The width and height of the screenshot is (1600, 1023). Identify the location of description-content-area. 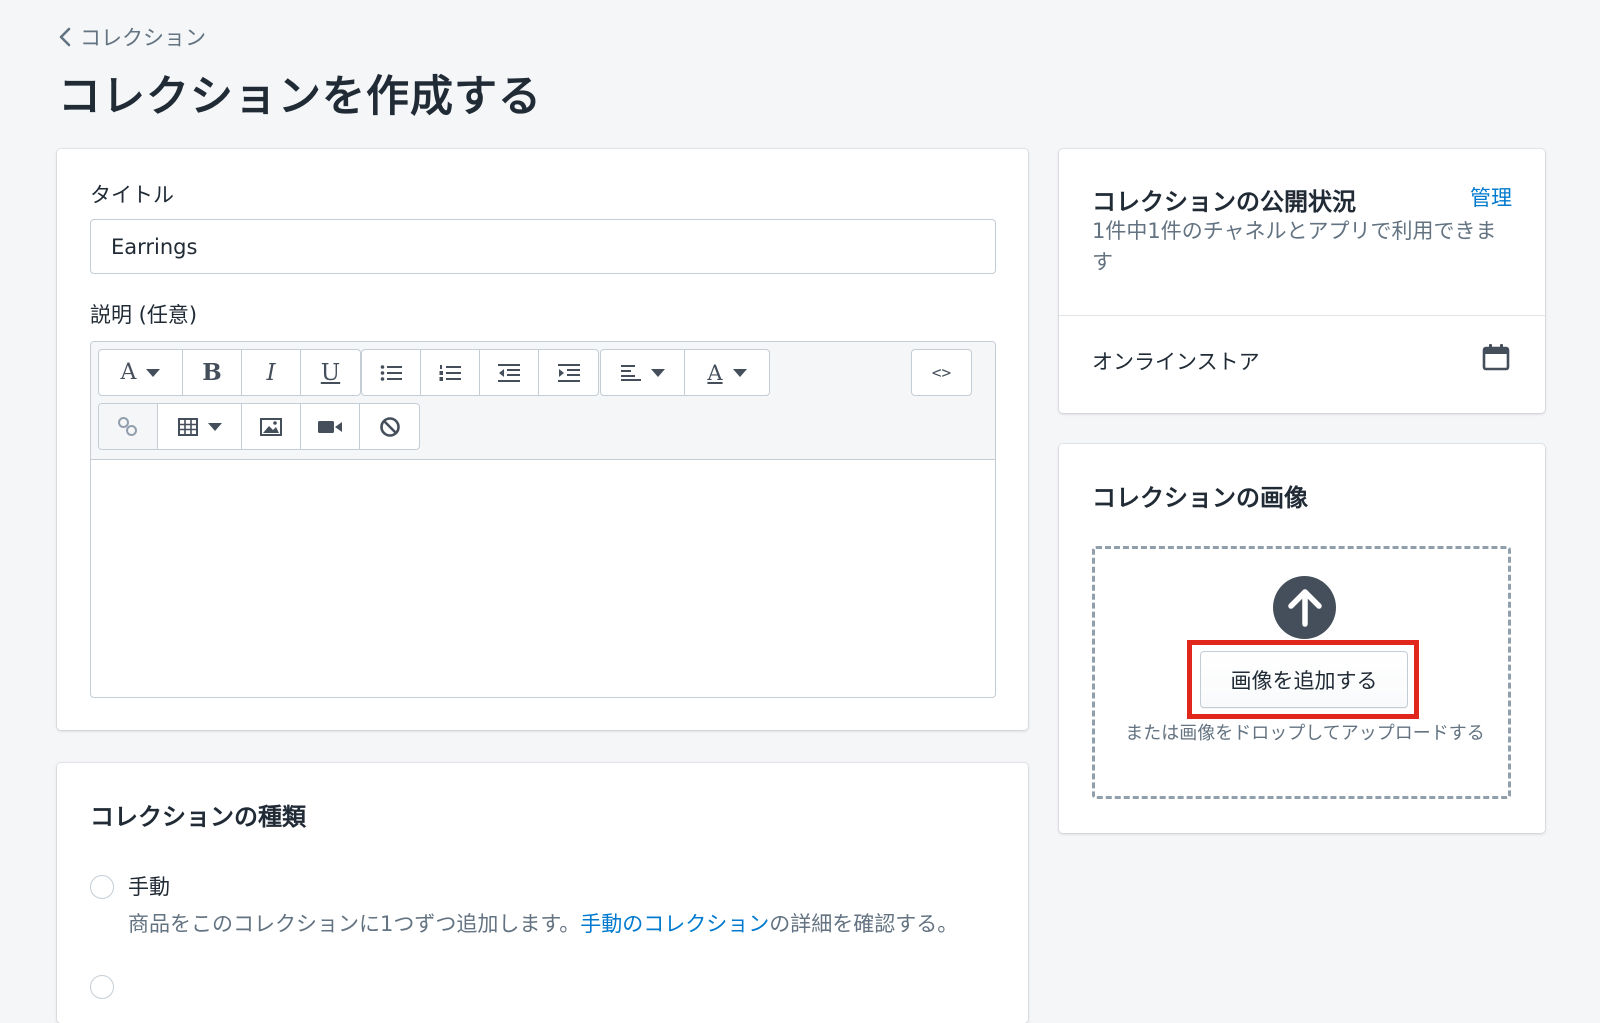
(543, 578).